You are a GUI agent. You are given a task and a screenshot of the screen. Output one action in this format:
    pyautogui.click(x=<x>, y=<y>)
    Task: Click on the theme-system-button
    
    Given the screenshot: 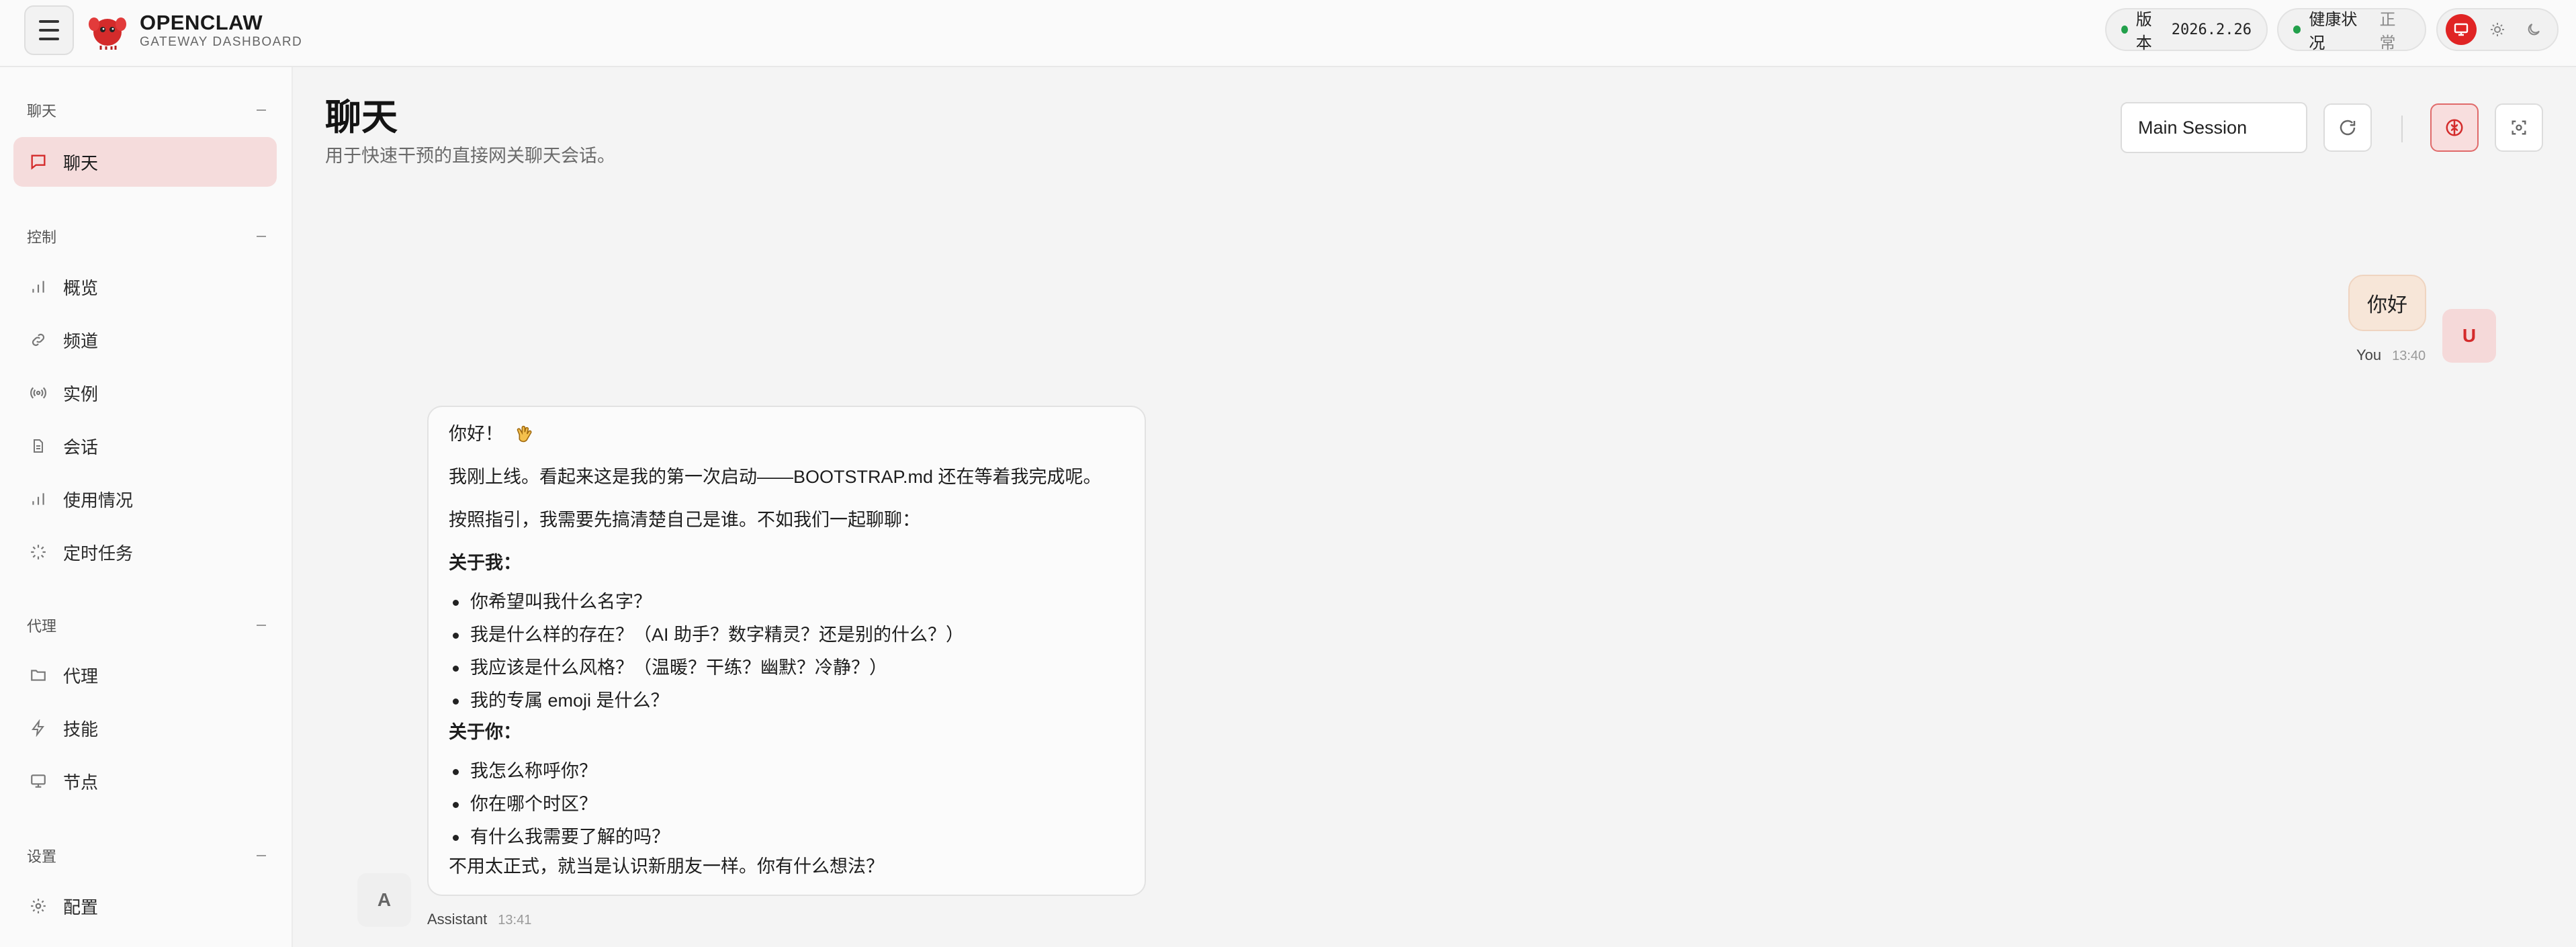 What is the action you would take?
    pyautogui.click(x=2461, y=30)
    